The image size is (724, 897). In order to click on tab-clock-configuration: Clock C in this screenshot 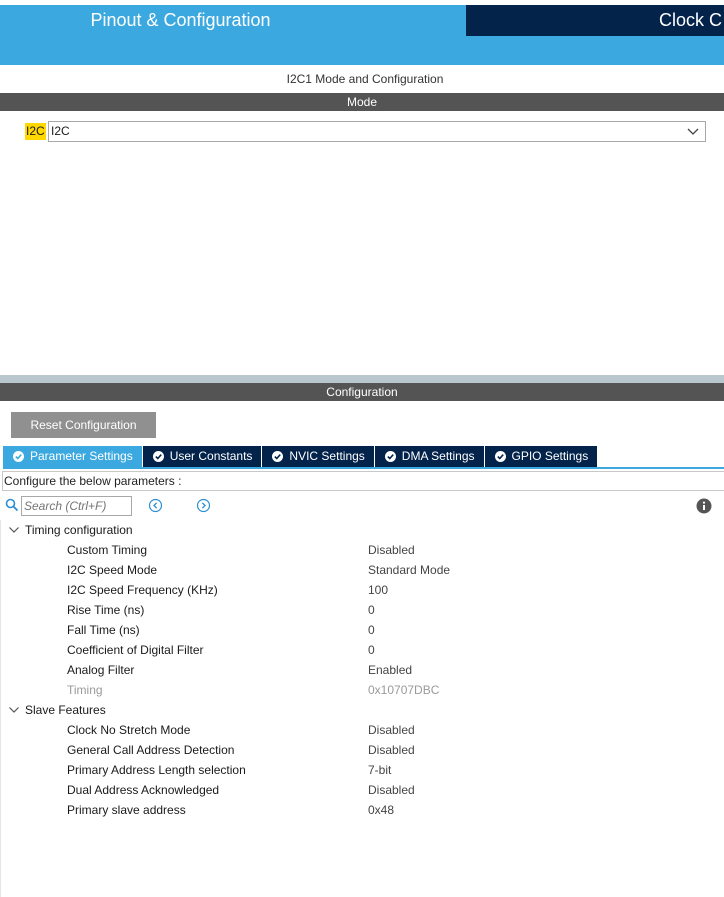, I will do `click(595, 20)`.